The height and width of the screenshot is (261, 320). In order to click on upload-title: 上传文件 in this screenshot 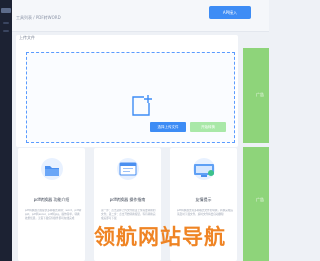, I will do `click(27, 37)`.